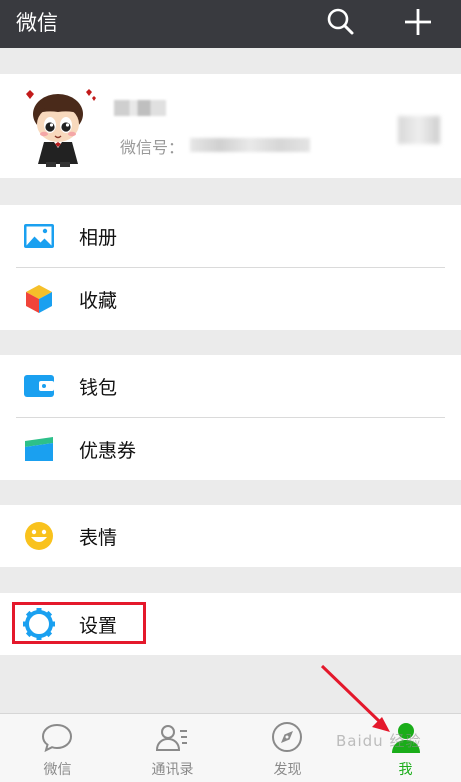 Image resolution: width=461 pixels, height=782 pixels. What do you see at coordinates (230, 126) in the screenshot?
I see `profile-card: 微信号：` at bounding box center [230, 126].